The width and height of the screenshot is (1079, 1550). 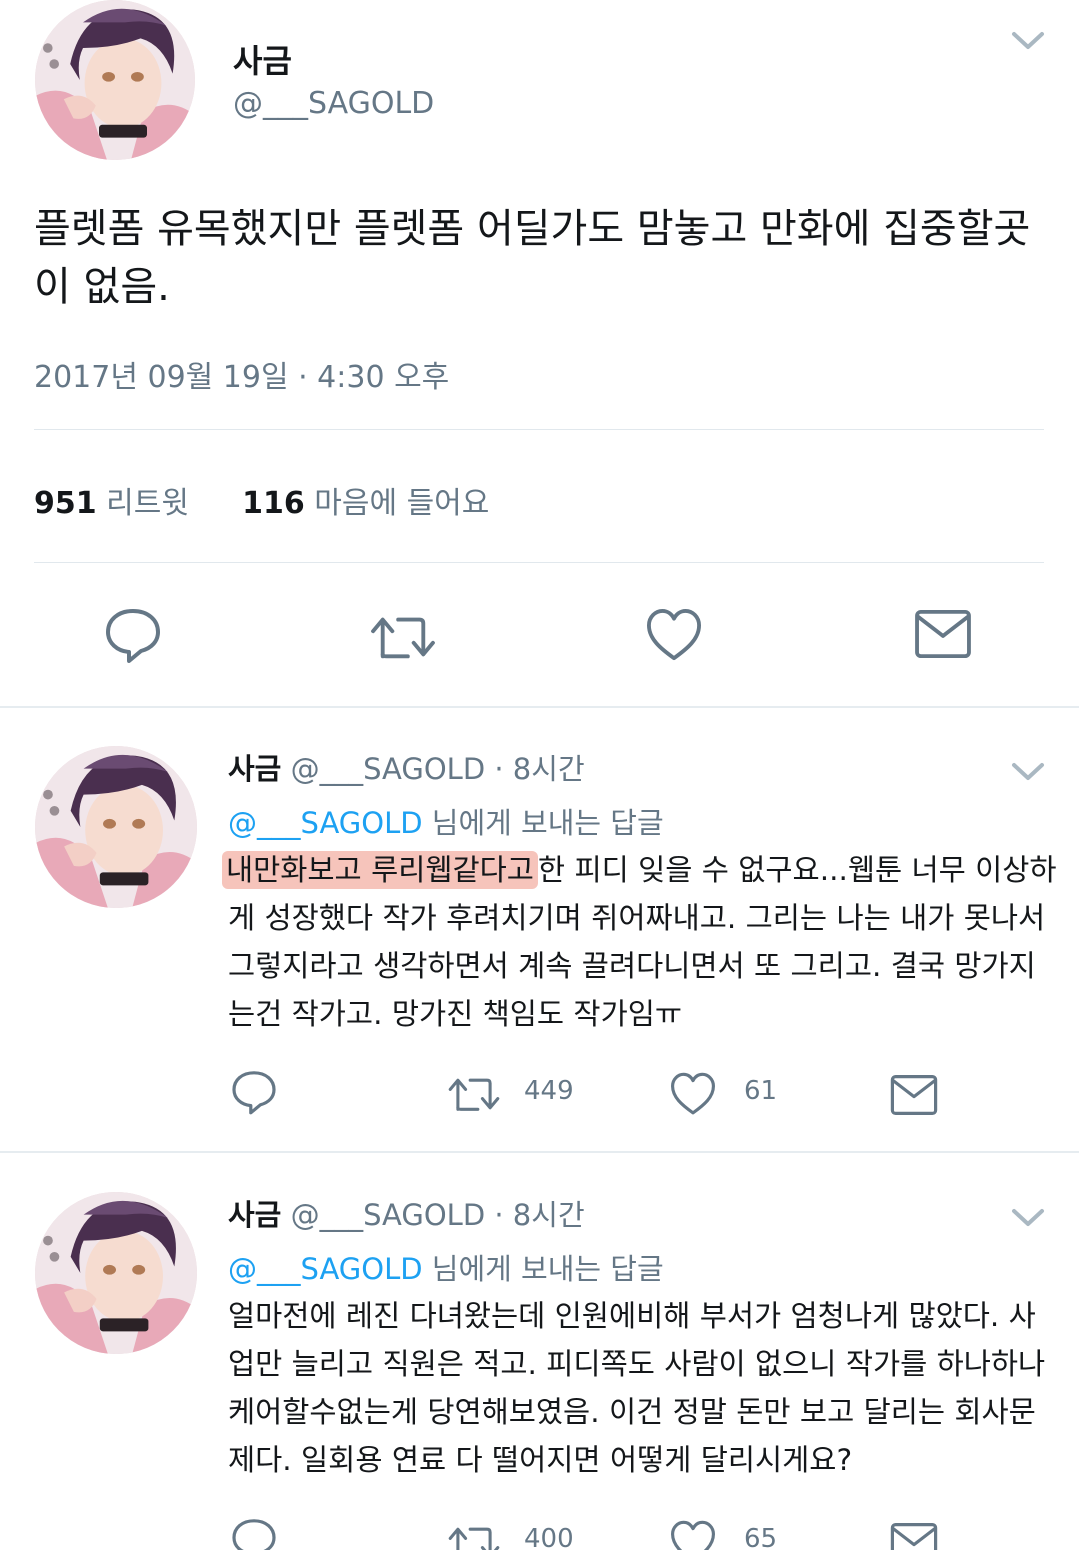 What do you see at coordinates (380, 870) in the screenshot?
I see `highlighted-text: 내만화보고 루리웹같다고` at bounding box center [380, 870].